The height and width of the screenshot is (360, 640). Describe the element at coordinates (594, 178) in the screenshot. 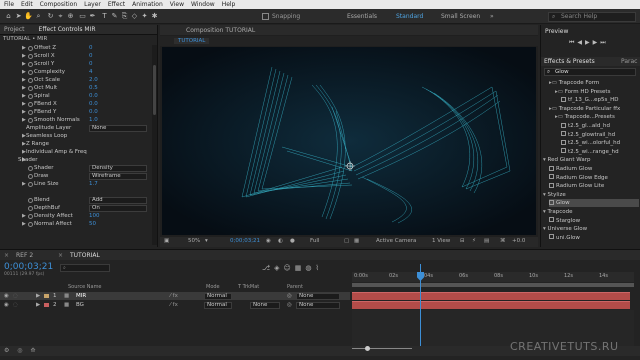

I see `effects-item-radium-glow-edge: Radium Glow Edge` at that location.